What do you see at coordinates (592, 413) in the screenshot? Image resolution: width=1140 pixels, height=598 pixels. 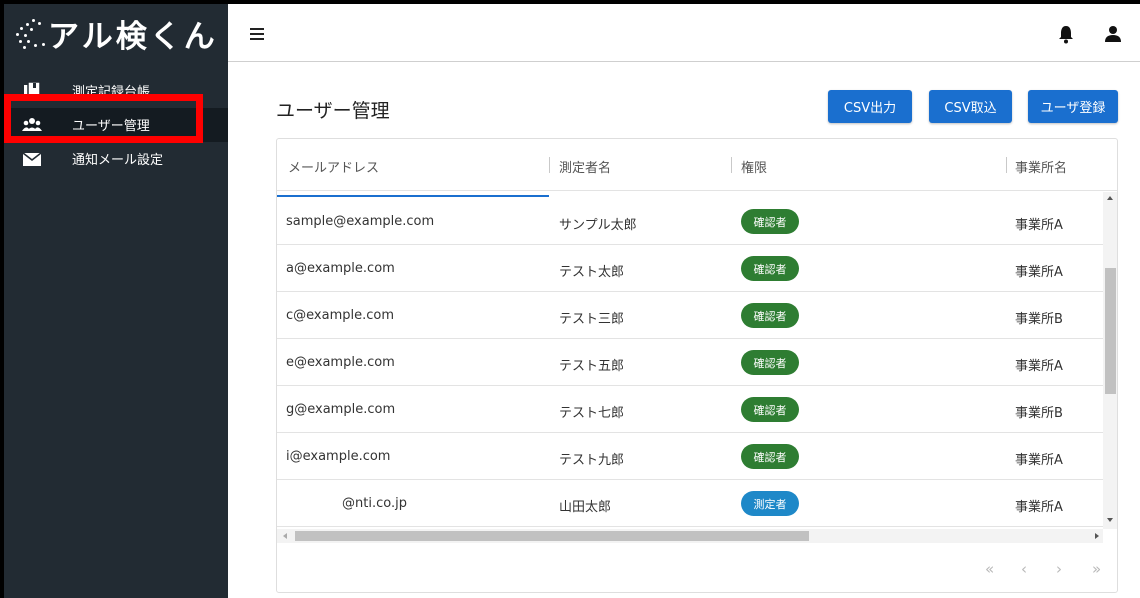 I see `cell-name: テスト七郎` at bounding box center [592, 413].